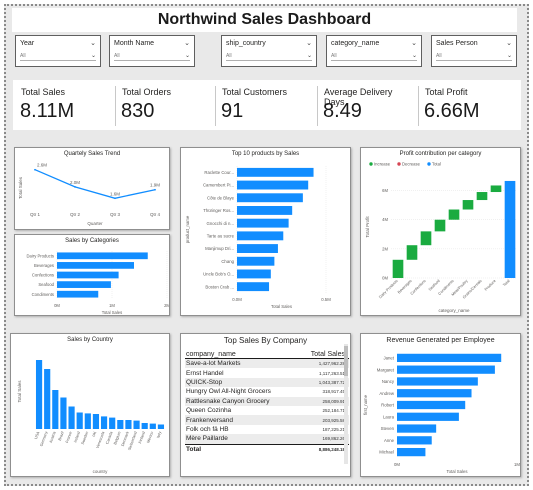  I want to click on column-header-company: company_name, so click(240, 354).